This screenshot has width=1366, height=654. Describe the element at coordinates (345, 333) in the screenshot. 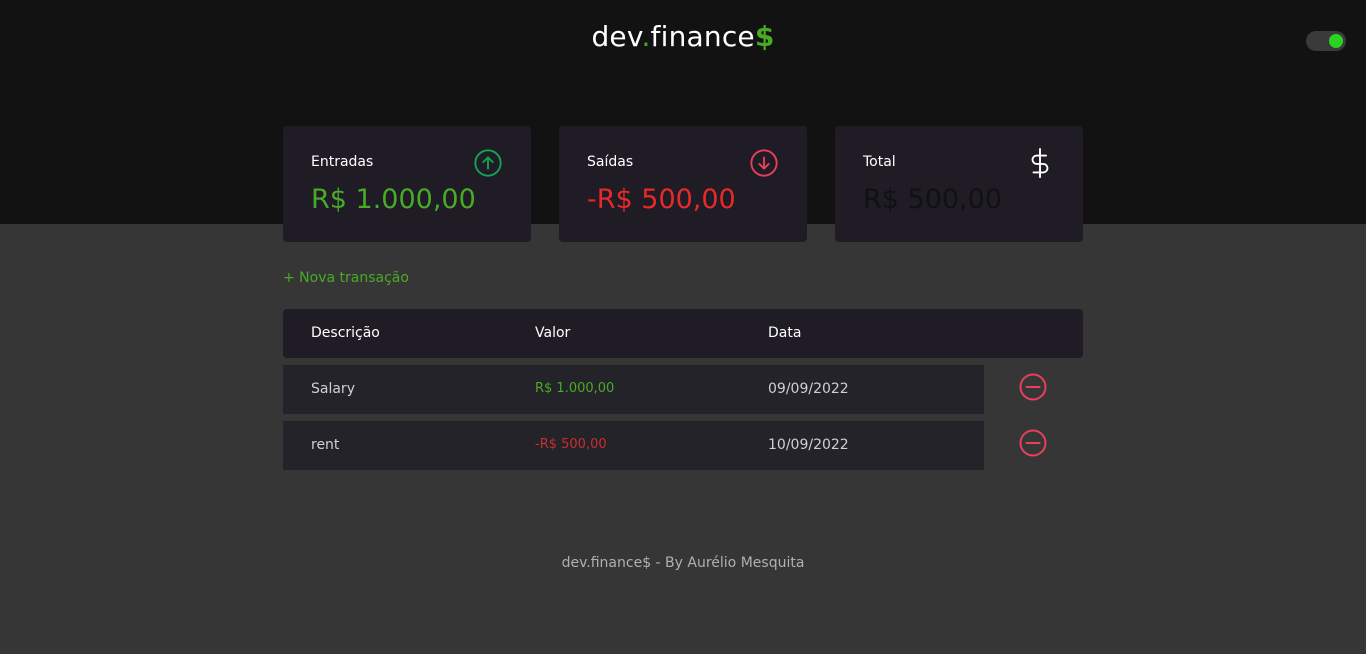

I see `column-header-description: Descrição` at that location.